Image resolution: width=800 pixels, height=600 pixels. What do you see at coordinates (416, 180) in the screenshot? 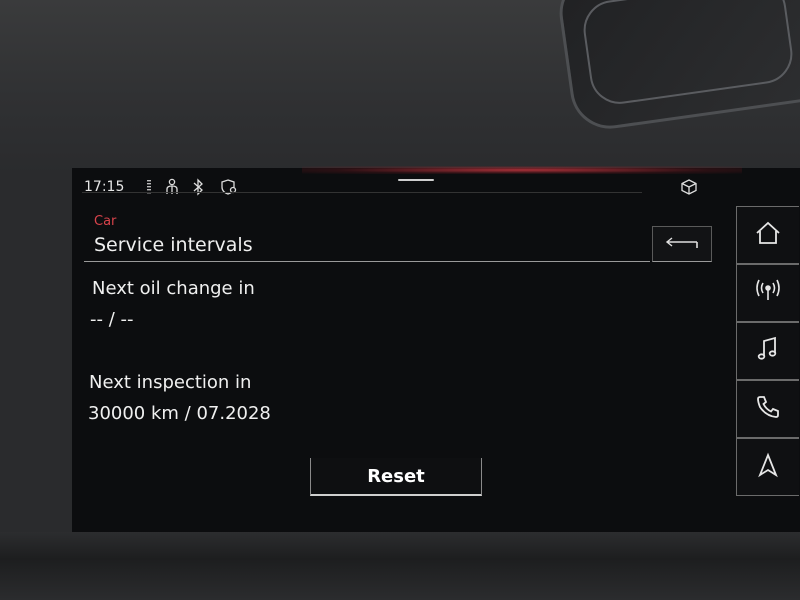
I see `drag-handle` at bounding box center [416, 180].